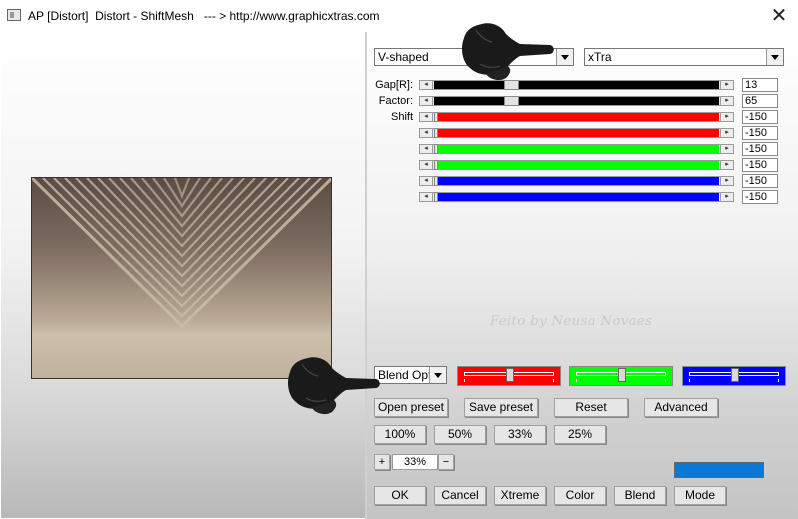 The image size is (798, 519). What do you see at coordinates (410, 375) in the screenshot?
I see `blend-options-select: Blend Optic` at bounding box center [410, 375].